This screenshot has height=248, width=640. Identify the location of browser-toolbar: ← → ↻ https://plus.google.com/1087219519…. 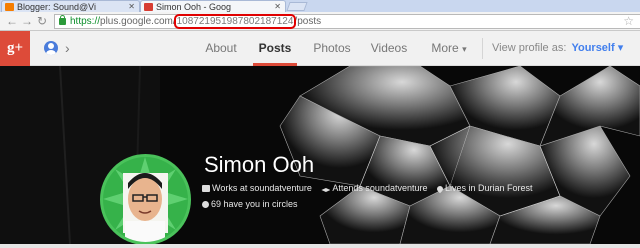
(320, 21).